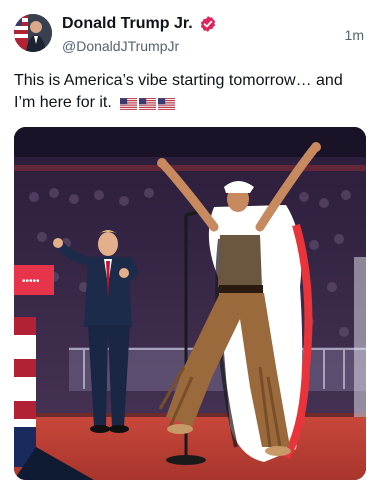  I want to click on user-handle: @DonaldJTrumpJr, so click(120, 46).